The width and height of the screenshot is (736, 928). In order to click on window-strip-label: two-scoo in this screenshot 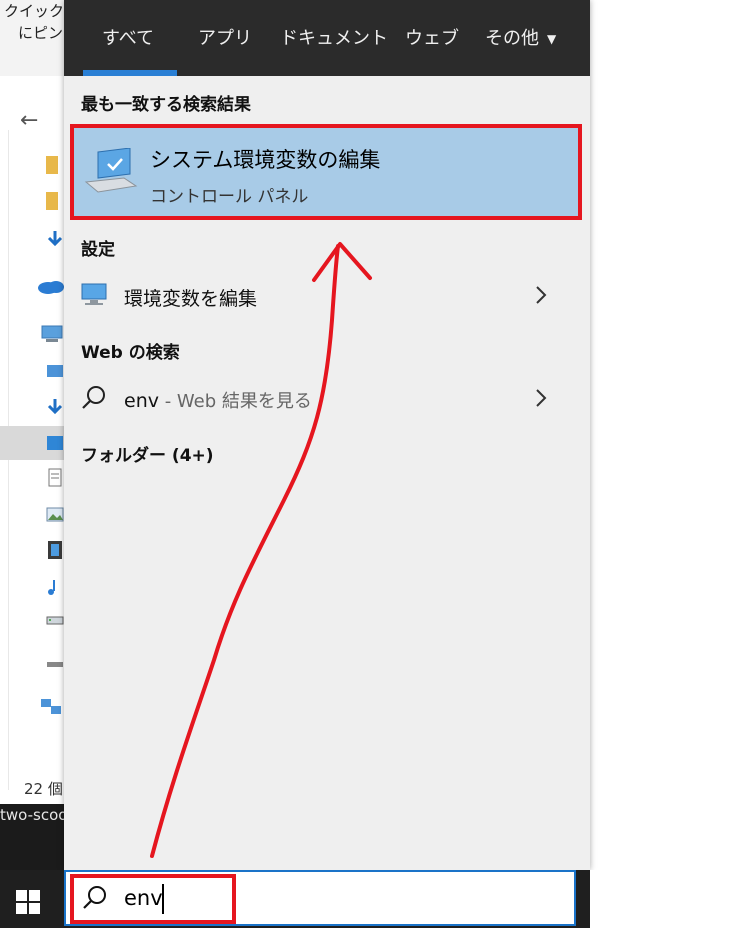, I will do `click(34, 815)`.